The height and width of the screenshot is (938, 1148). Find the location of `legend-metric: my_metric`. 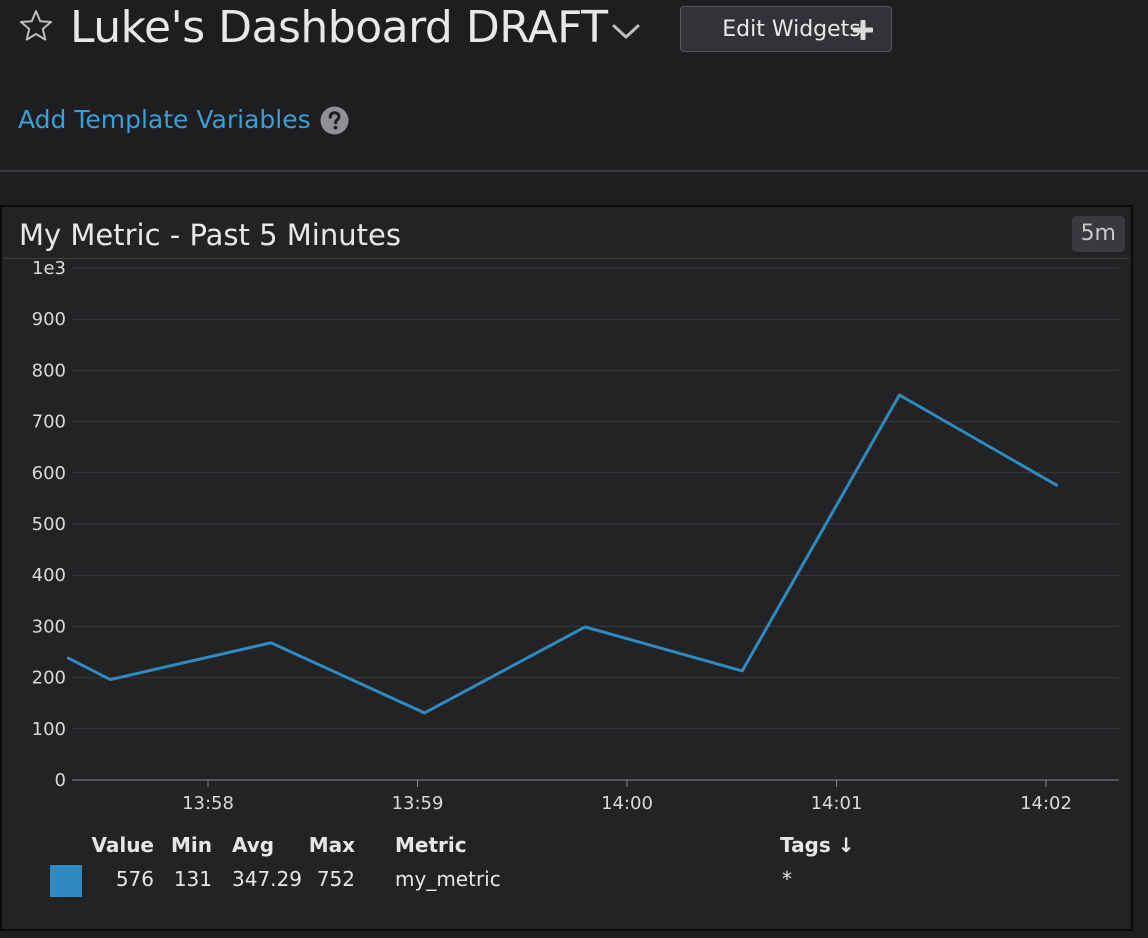

legend-metric: my_metric is located at coordinates (448, 879).